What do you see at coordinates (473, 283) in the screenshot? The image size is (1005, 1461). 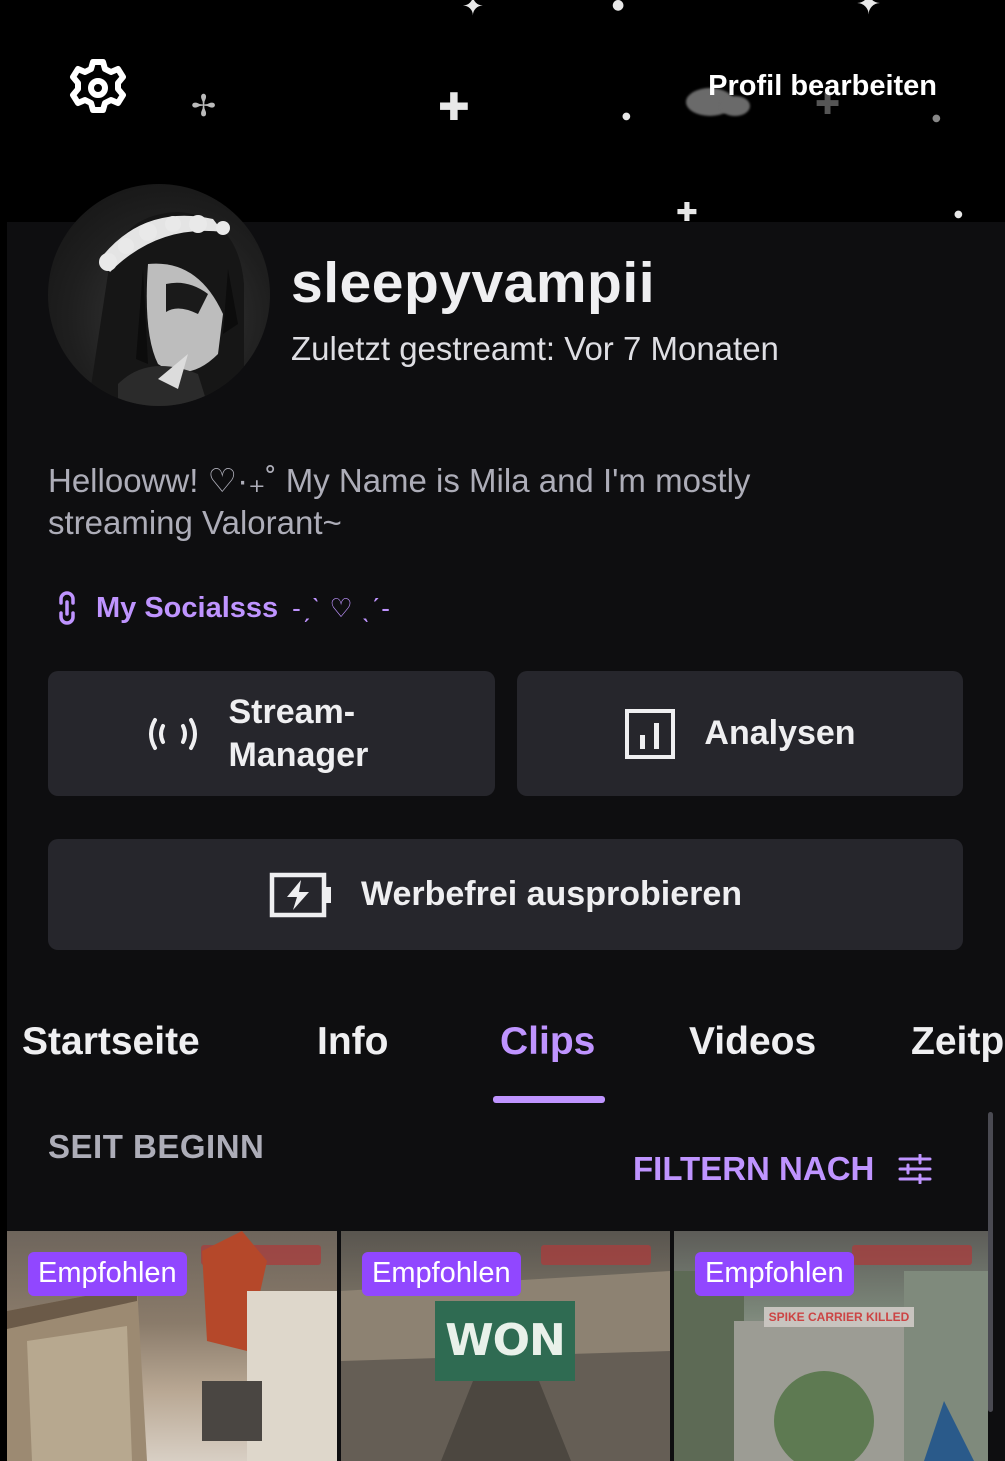 I see `username: sleepyvampii` at bounding box center [473, 283].